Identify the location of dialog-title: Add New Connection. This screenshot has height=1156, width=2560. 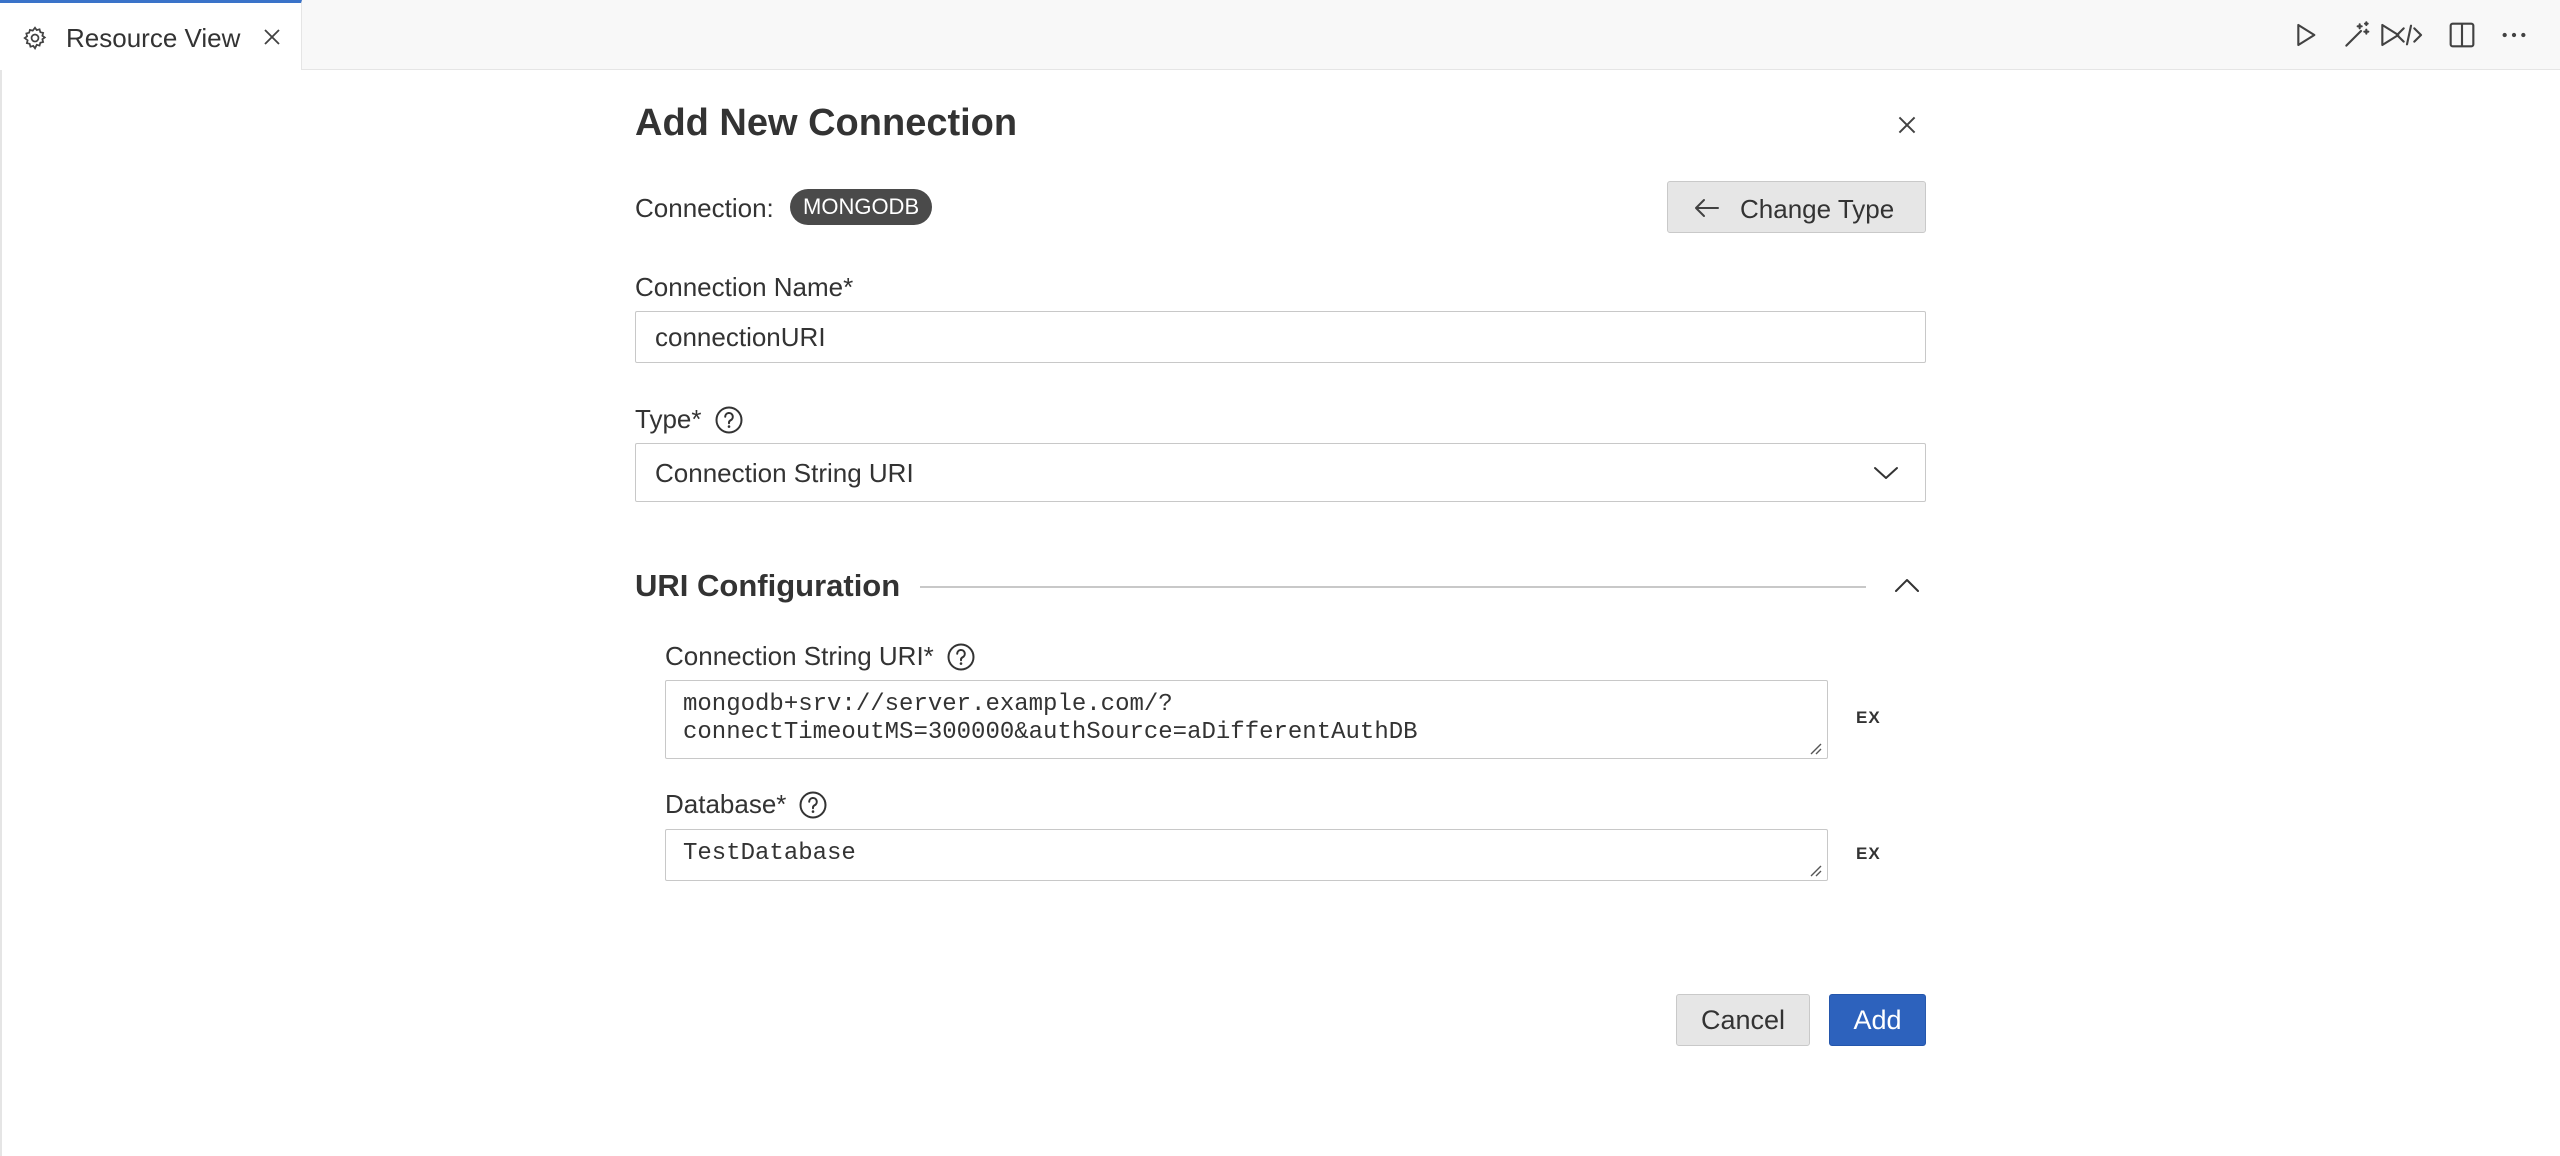
(826, 123).